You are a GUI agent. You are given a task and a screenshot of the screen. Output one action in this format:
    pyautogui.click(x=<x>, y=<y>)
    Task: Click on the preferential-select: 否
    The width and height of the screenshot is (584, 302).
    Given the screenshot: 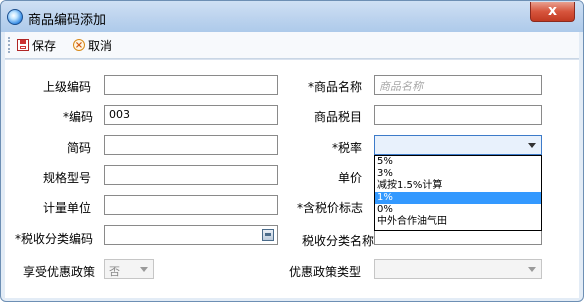 What is the action you would take?
    pyautogui.click(x=129, y=269)
    